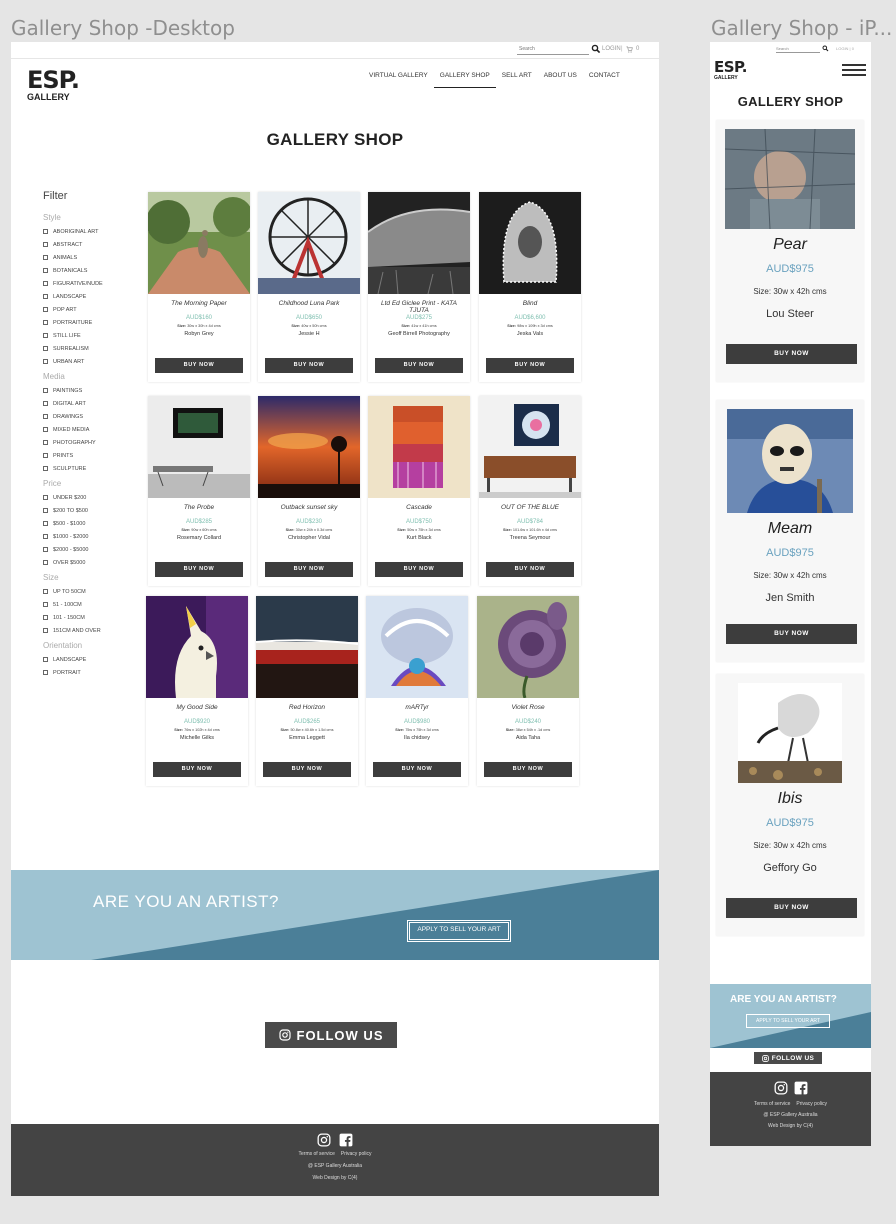  Describe the element at coordinates (93, 416) in the screenshot. I see `filter-option: DRAWINGS` at that location.